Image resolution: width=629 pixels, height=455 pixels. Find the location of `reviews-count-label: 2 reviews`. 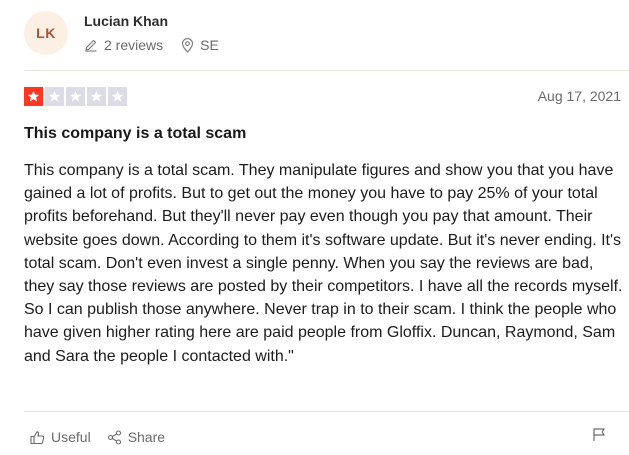

reviews-count-label: 2 reviews is located at coordinates (134, 45).